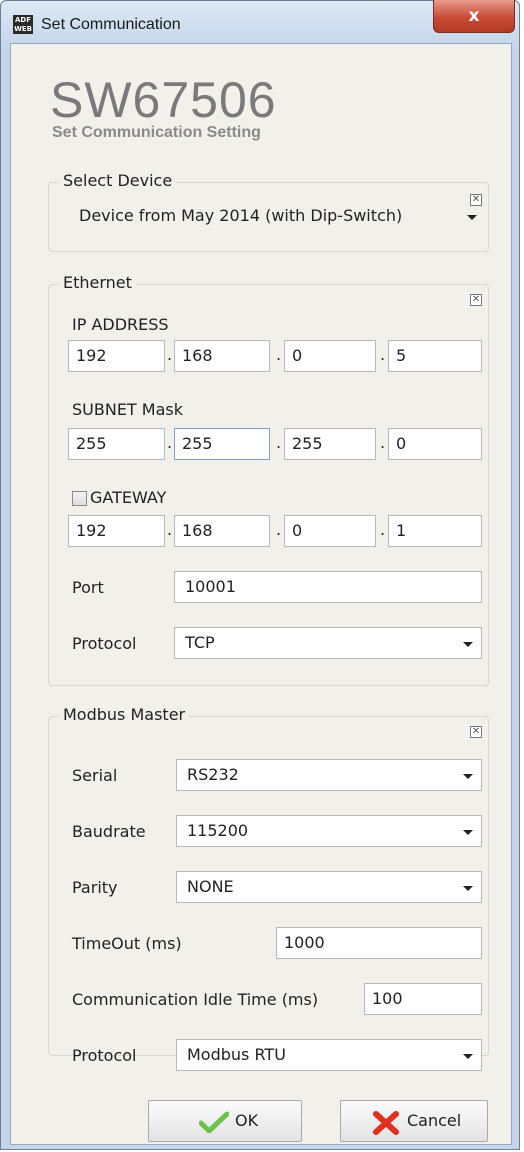 The image size is (524, 1152). Describe the element at coordinates (210, 886) in the screenshot. I see `parity-value: NONE` at that location.